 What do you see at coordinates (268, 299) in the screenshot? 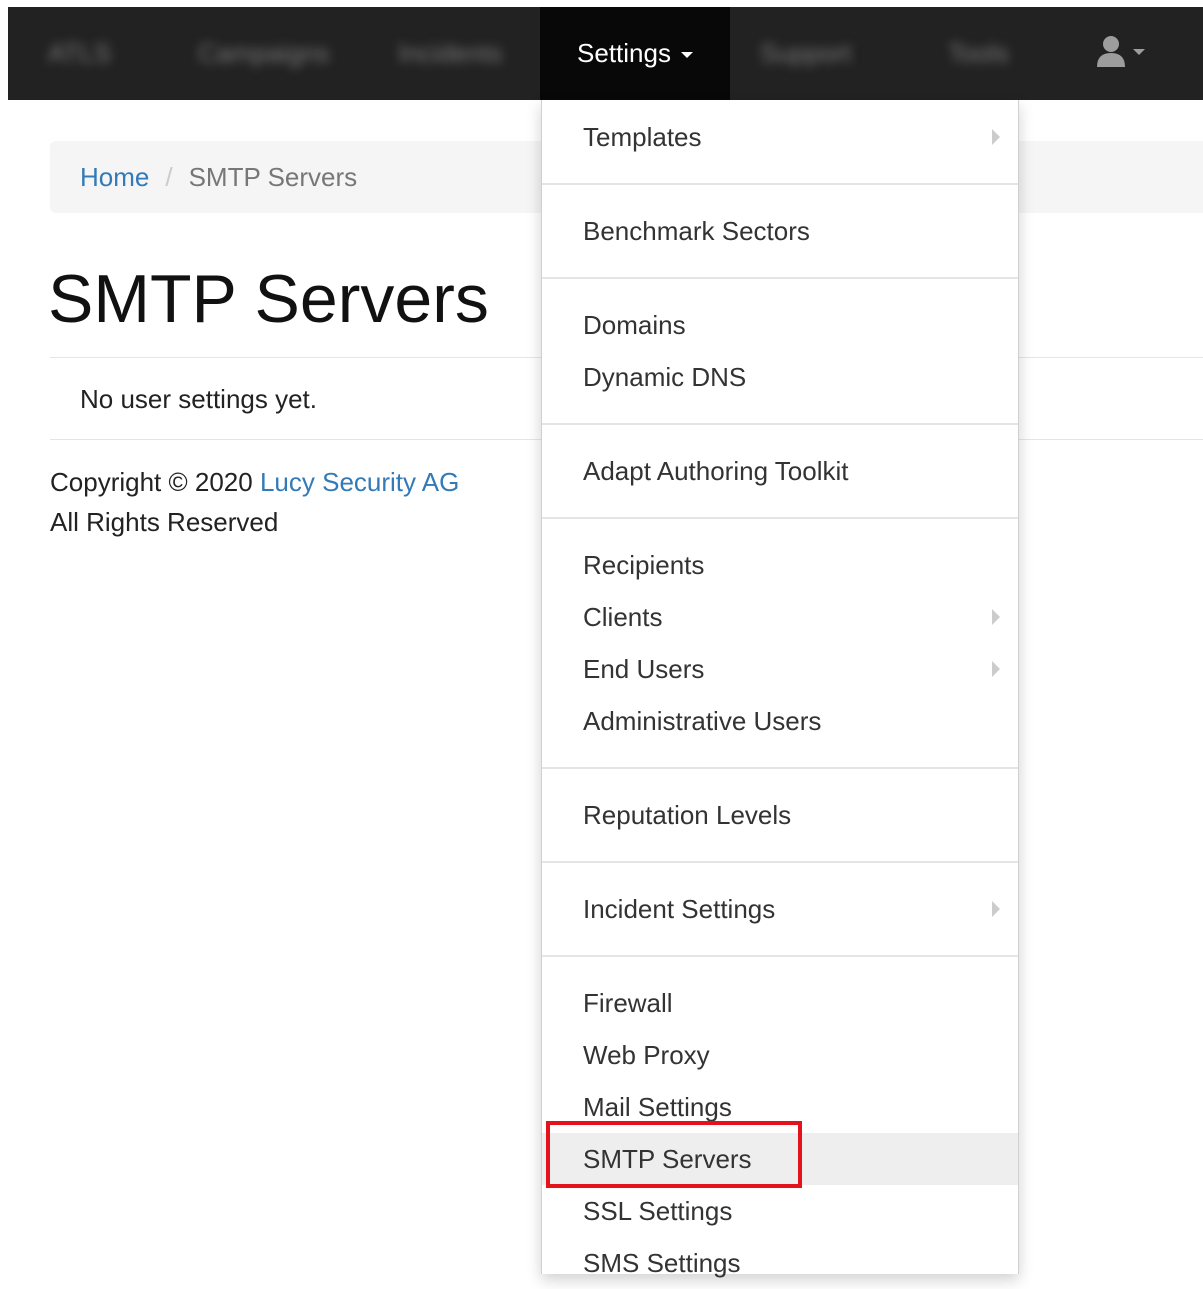
I see `page-title: SMTP Servers` at bounding box center [268, 299].